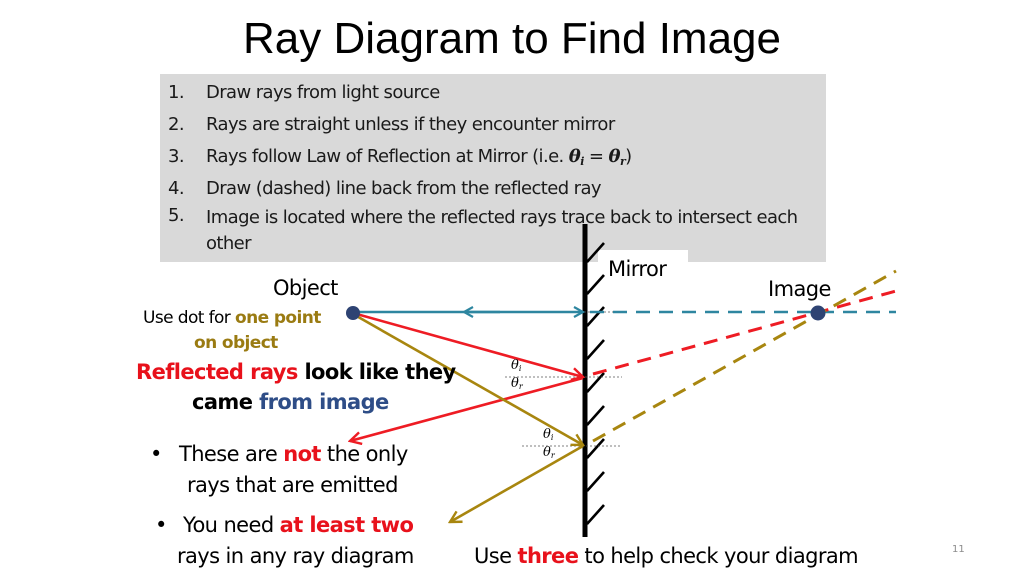  I want to click on bullet-2-line1: • You need at least two, so click(284, 525).